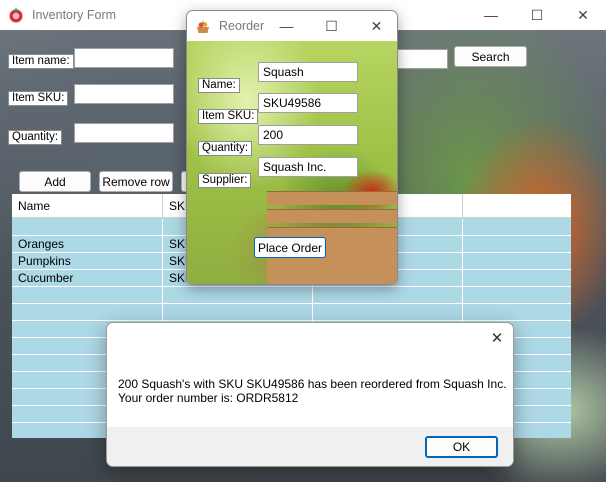  I want to click on reorder-quantity-label: Quantity:, so click(225, 148).